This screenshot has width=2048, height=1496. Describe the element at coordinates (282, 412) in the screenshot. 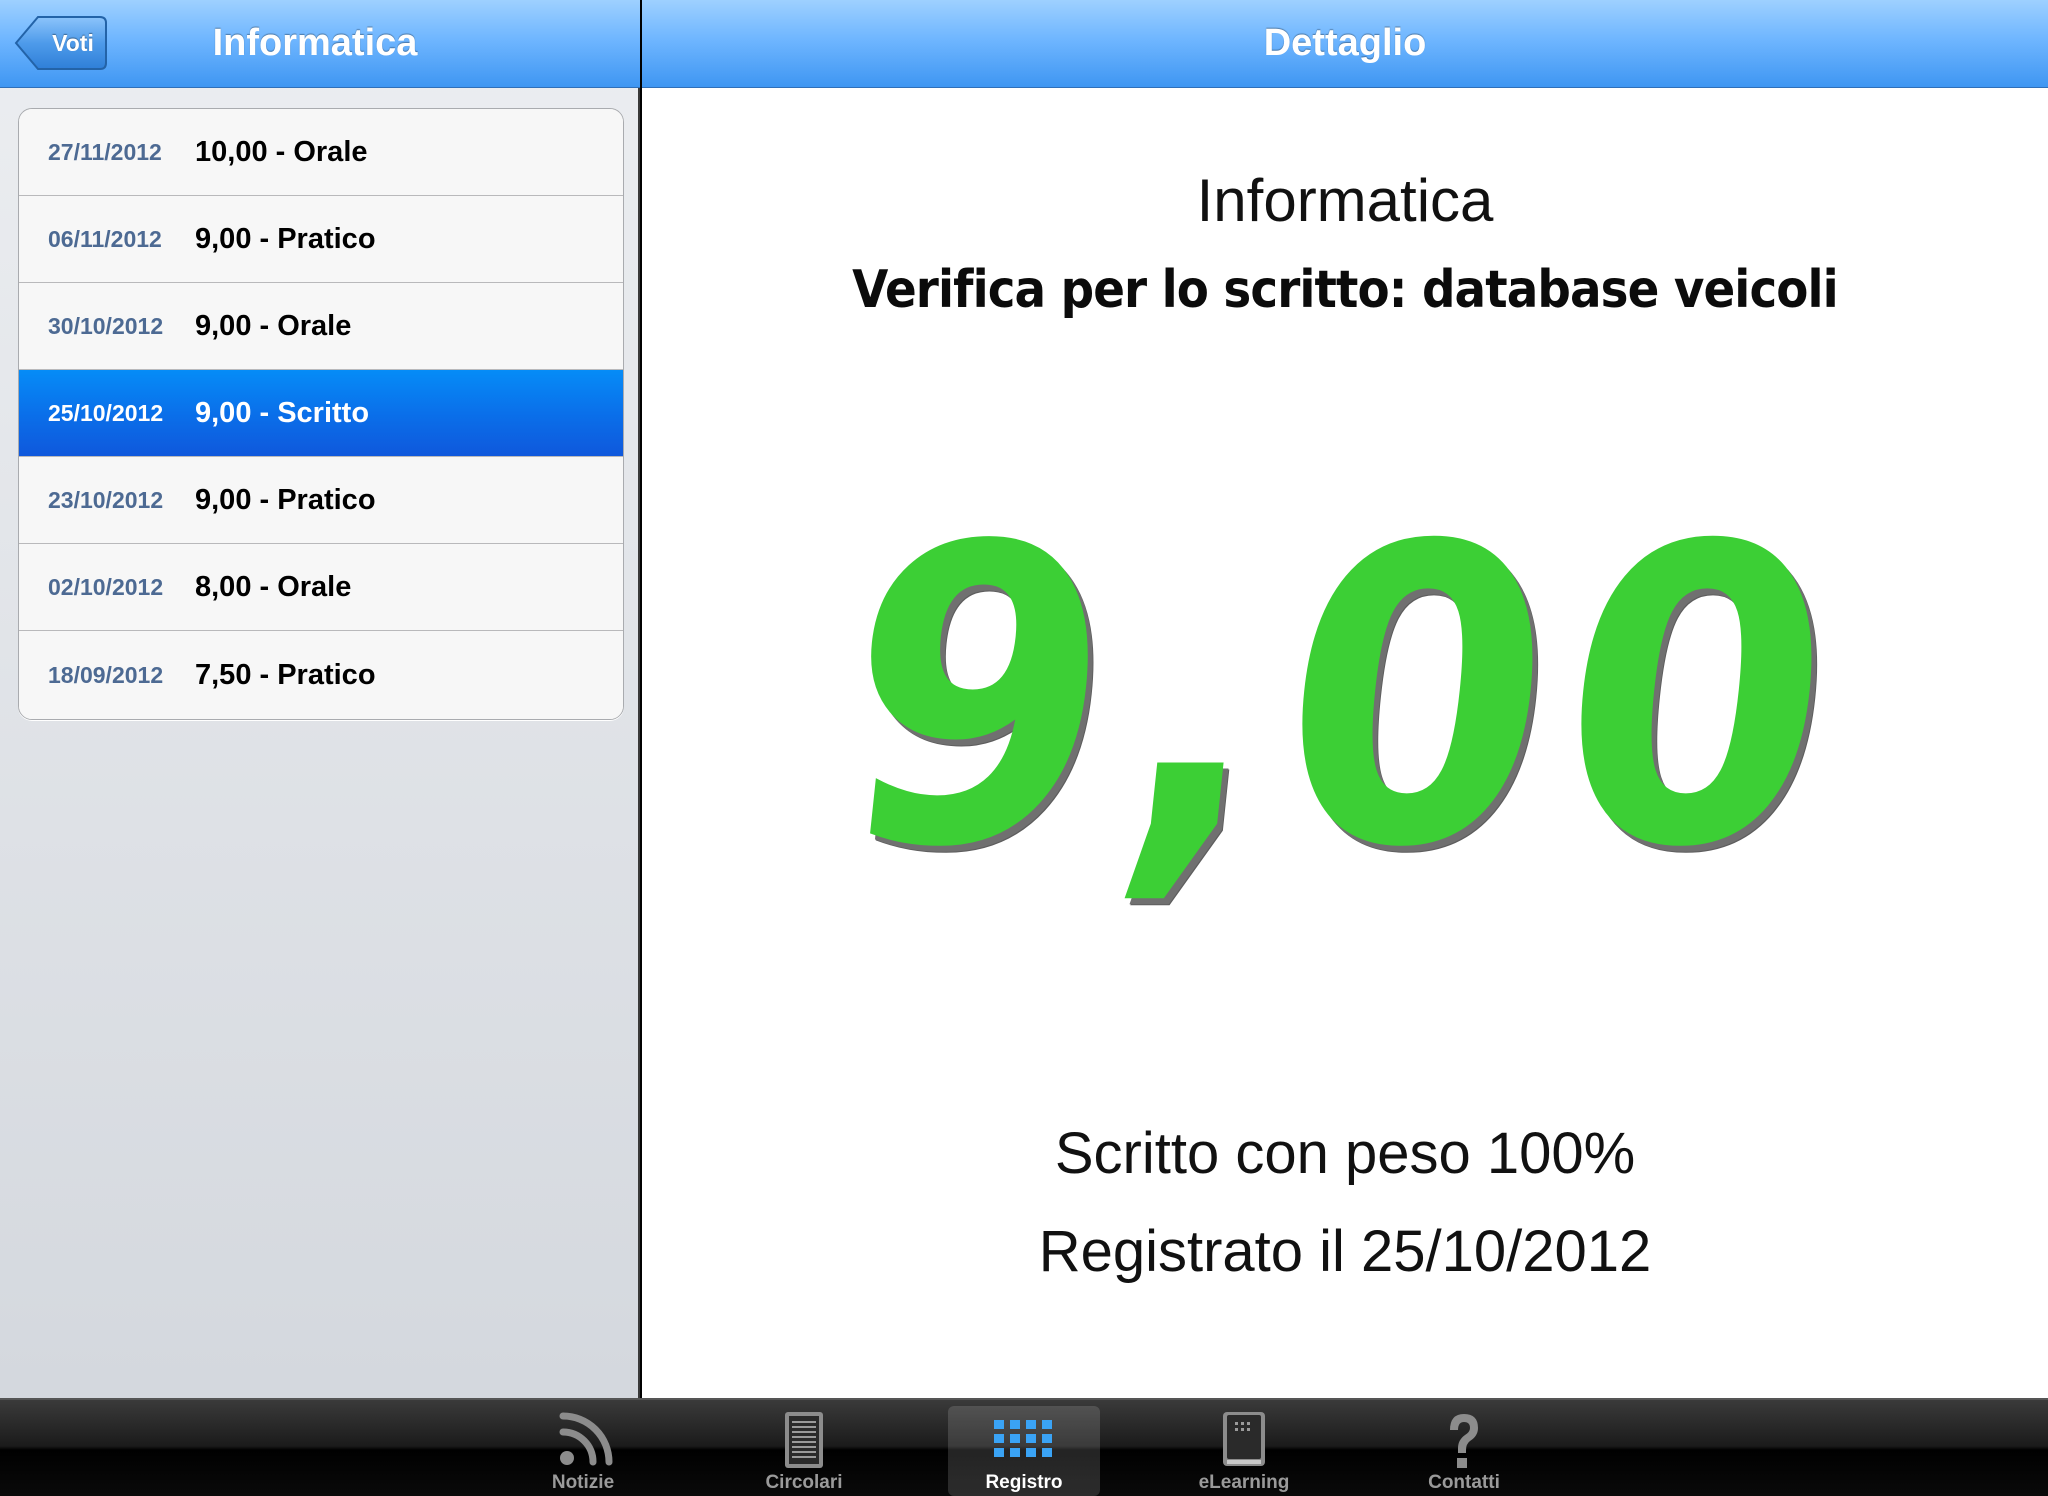

I see `grade-value: 9,00 - Scritto` at that location.